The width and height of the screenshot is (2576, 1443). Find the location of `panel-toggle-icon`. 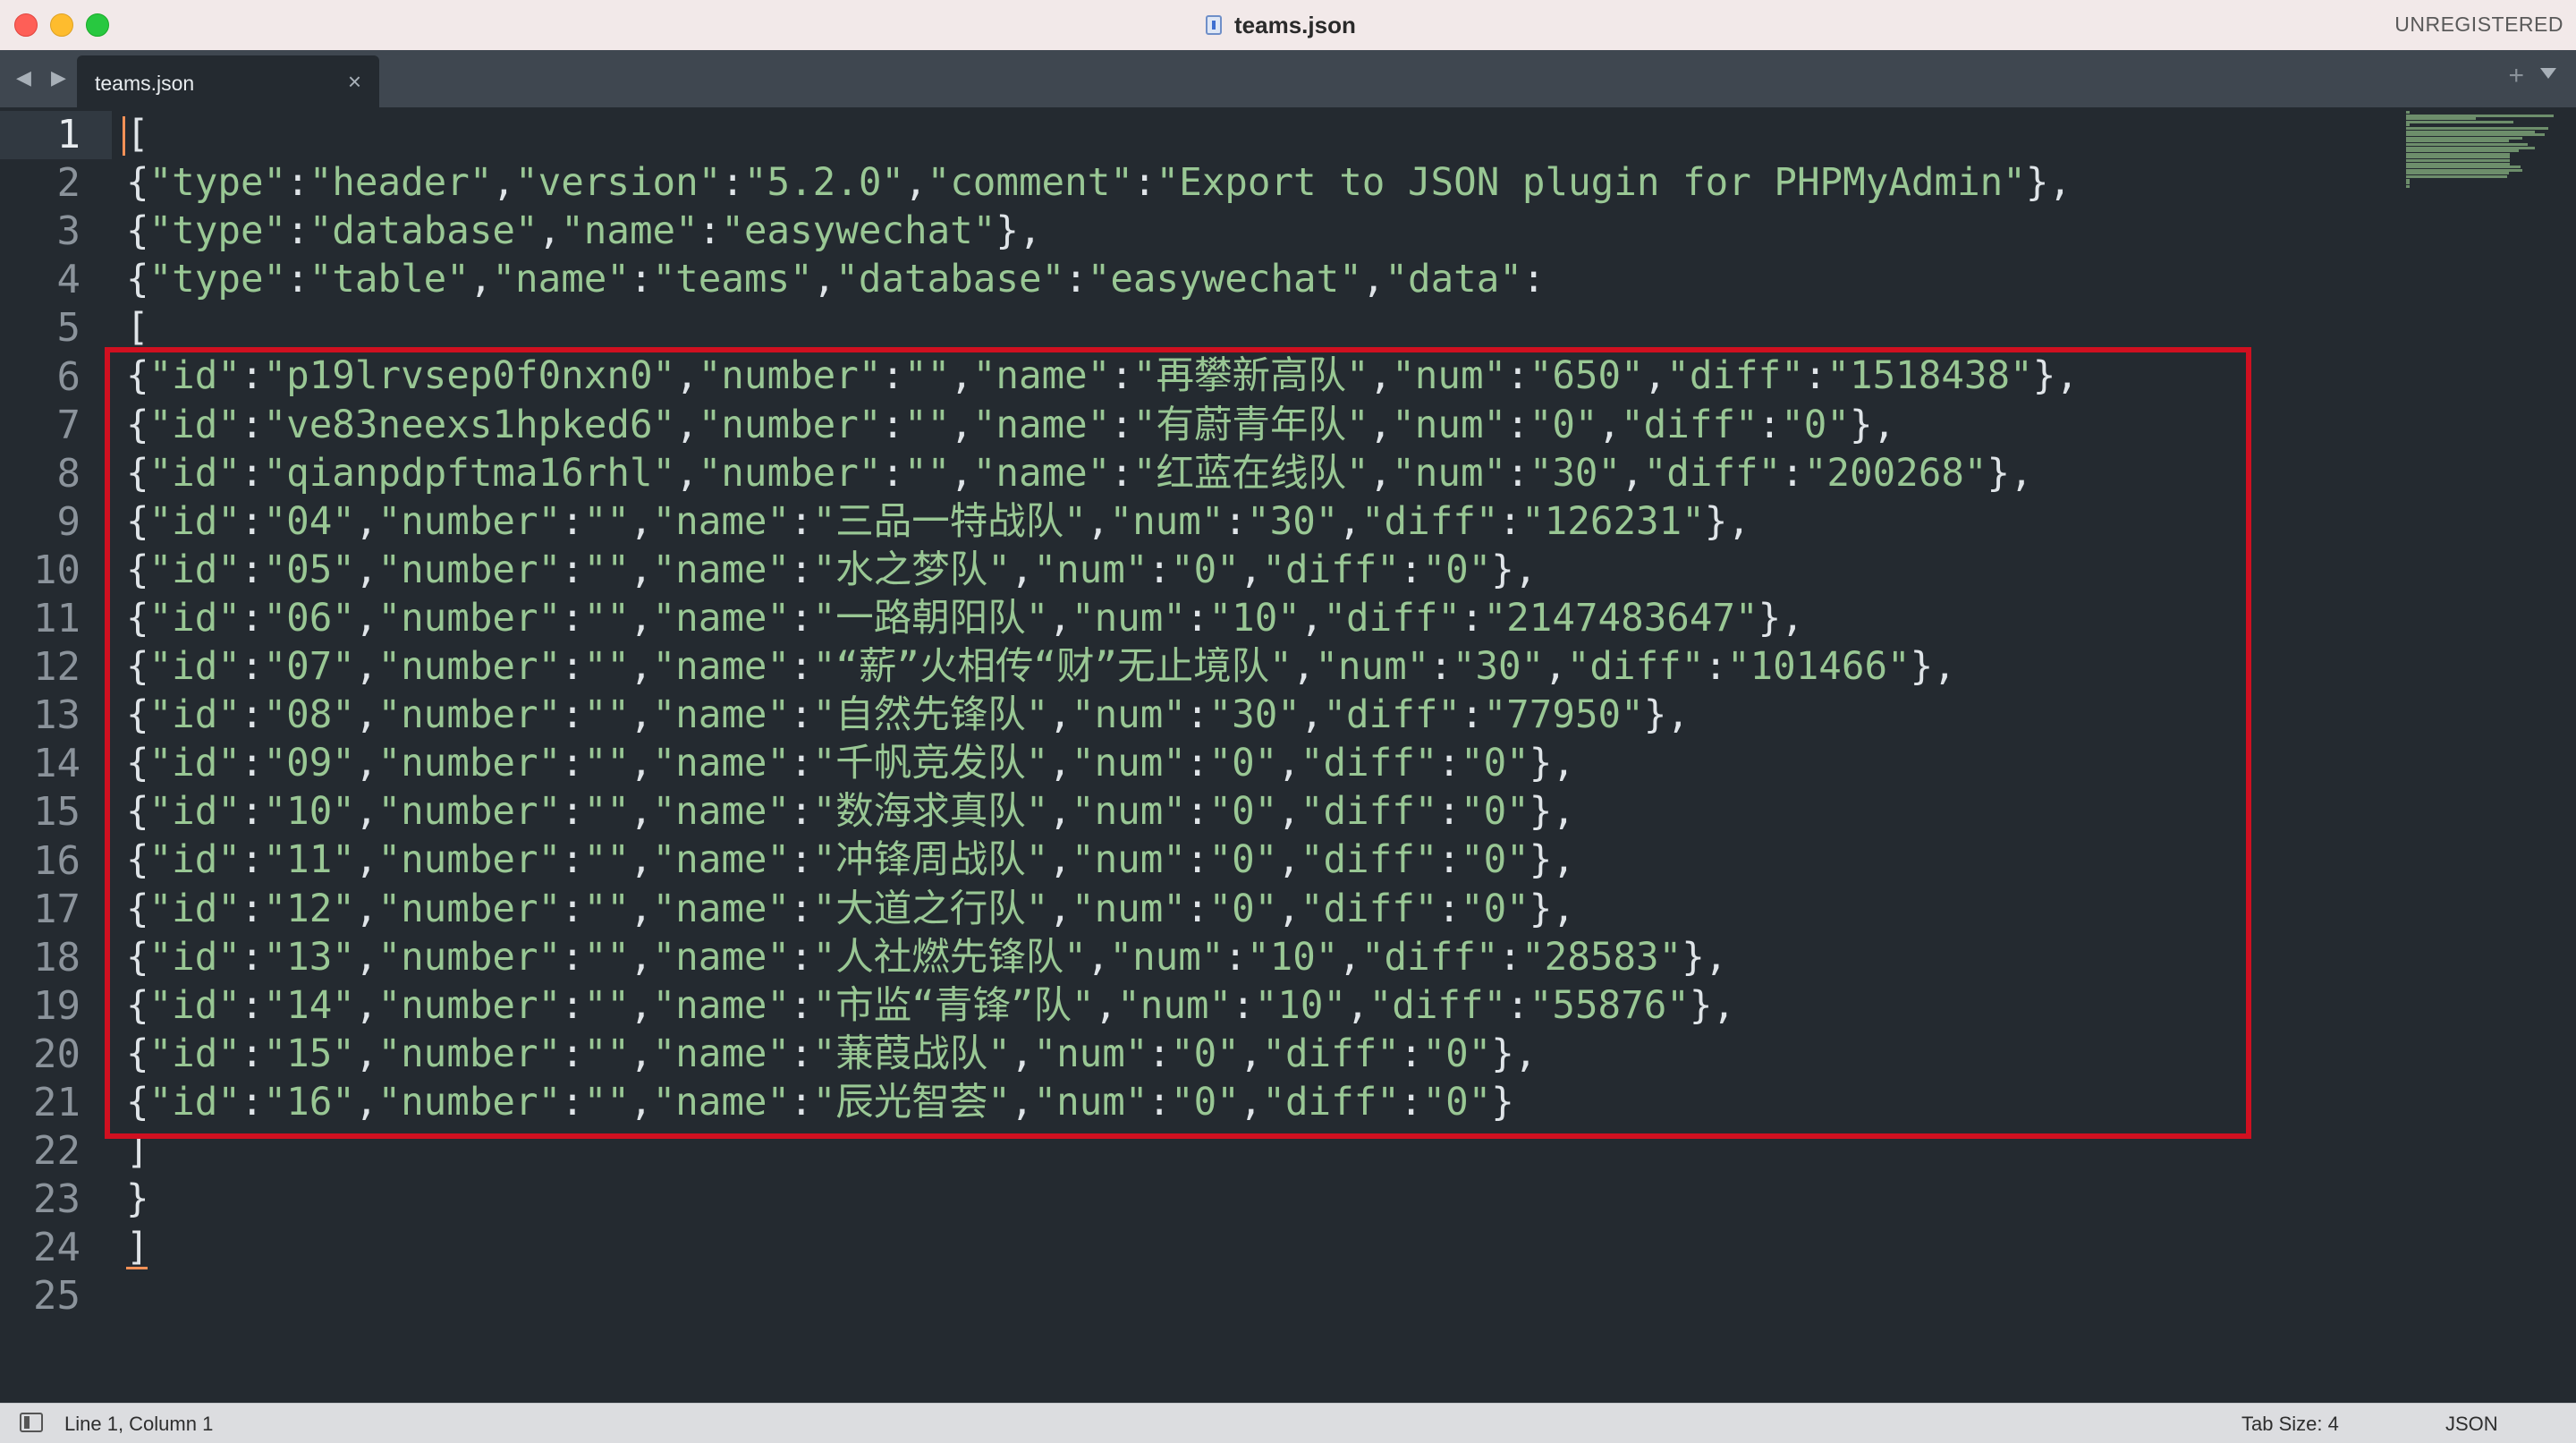

panel-toggle-icon is located at coordinates (31, 1423).